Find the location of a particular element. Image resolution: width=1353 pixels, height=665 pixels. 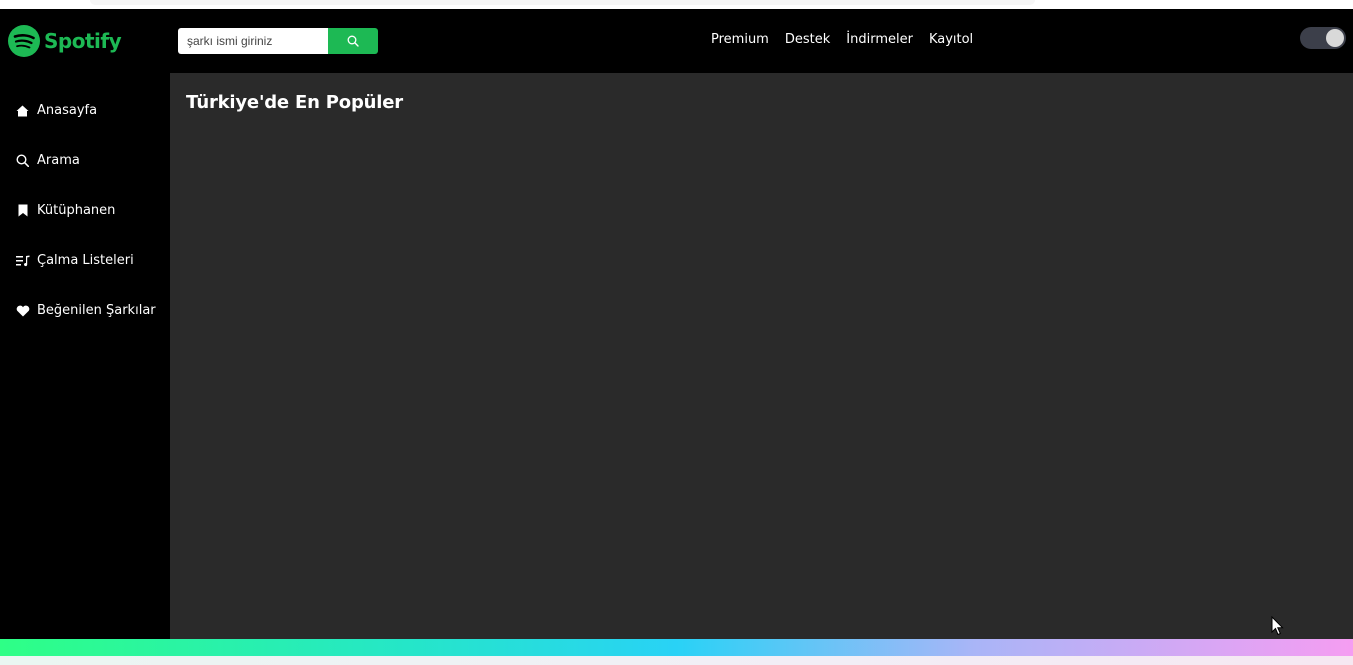

search-button is located at coordinates (353, 41).